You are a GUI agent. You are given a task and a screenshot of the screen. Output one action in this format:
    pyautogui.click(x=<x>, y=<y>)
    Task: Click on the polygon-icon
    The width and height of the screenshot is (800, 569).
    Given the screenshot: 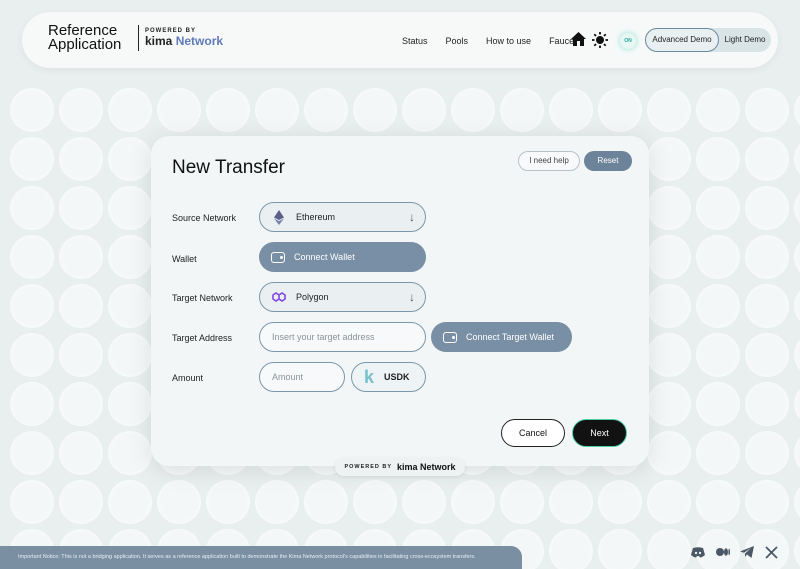 What is the action you would take?
    pyautogui.click(x=279, y=297)
    